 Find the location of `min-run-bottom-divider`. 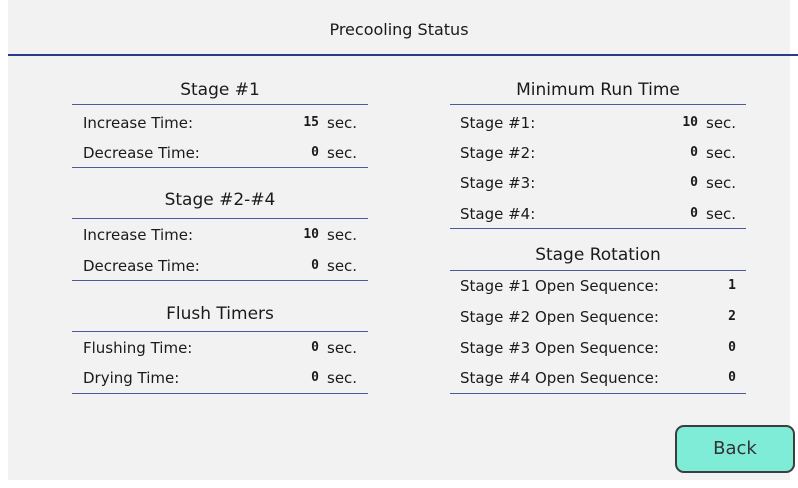

min-run-bottom-divider is located at coordinates (598, 228).